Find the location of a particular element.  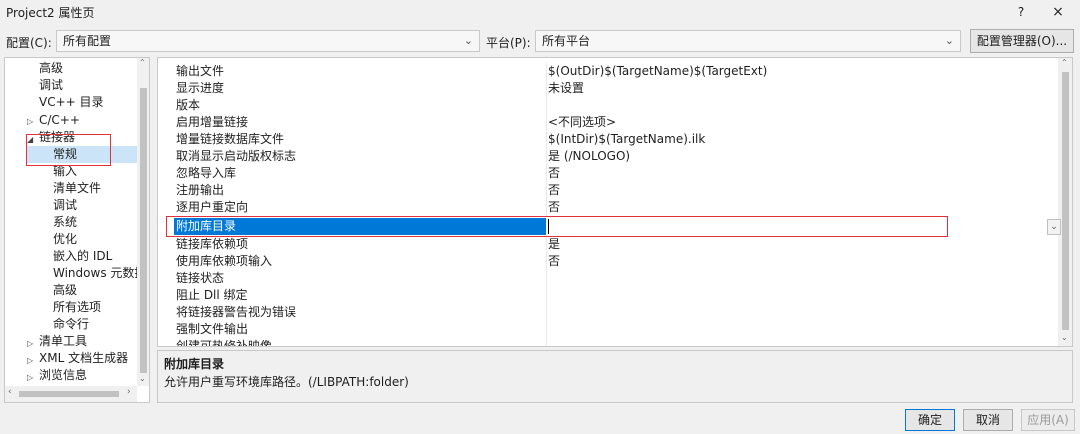

grid-row: 忽略导入库 否 is located at coordinates (607, 173).